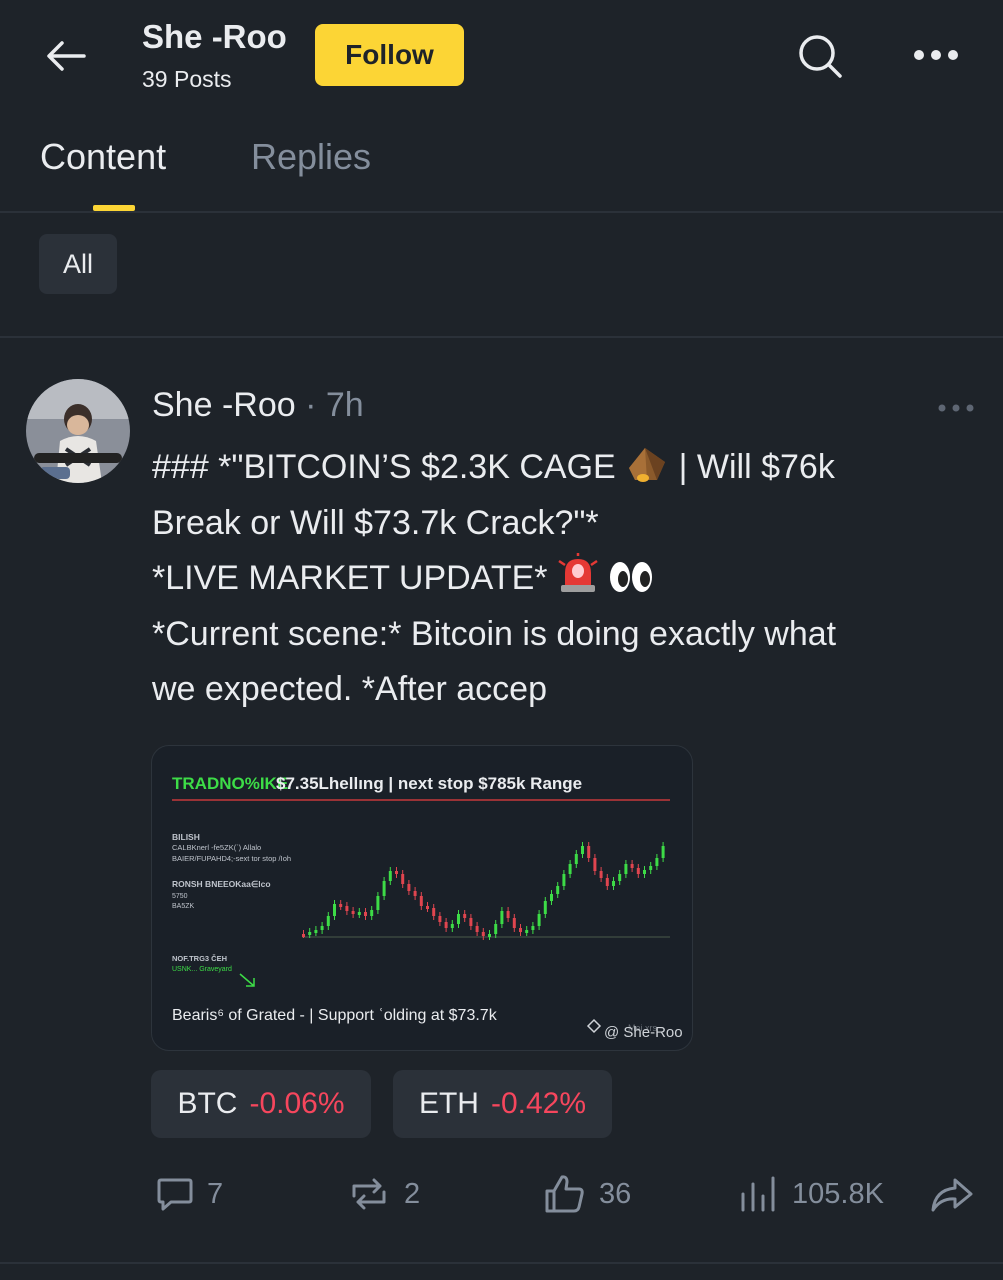 The image size is (1003, 1280). I want to click on ticker-change: -0.06%, so click(297, 1103).